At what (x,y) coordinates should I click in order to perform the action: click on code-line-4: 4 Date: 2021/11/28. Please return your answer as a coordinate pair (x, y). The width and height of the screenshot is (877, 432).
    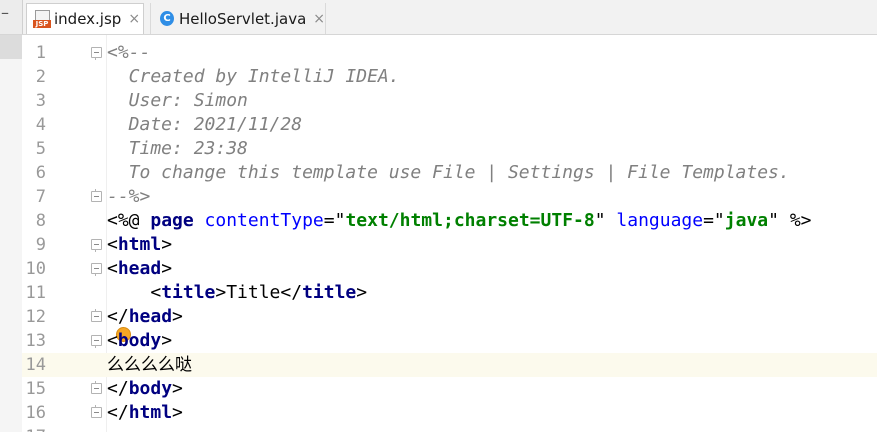
    Looking at the image, I should click on (449, 125).